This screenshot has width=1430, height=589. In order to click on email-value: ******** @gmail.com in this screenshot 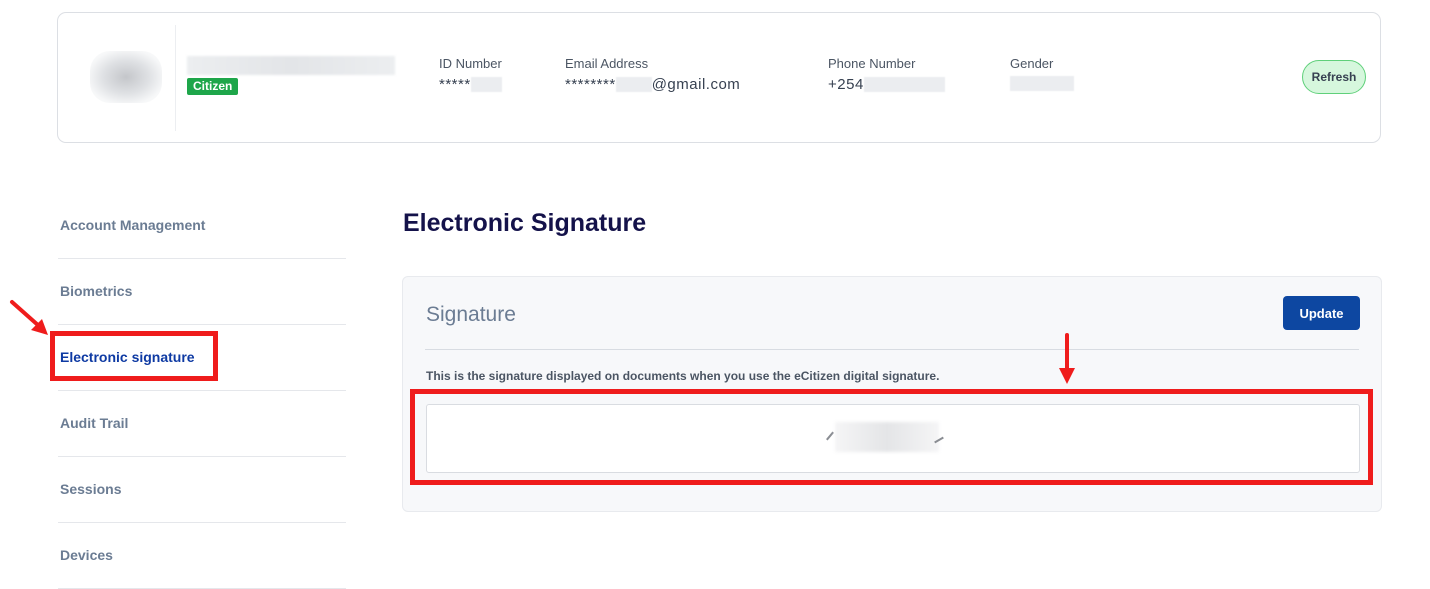, I will do `click(652, 84)`.